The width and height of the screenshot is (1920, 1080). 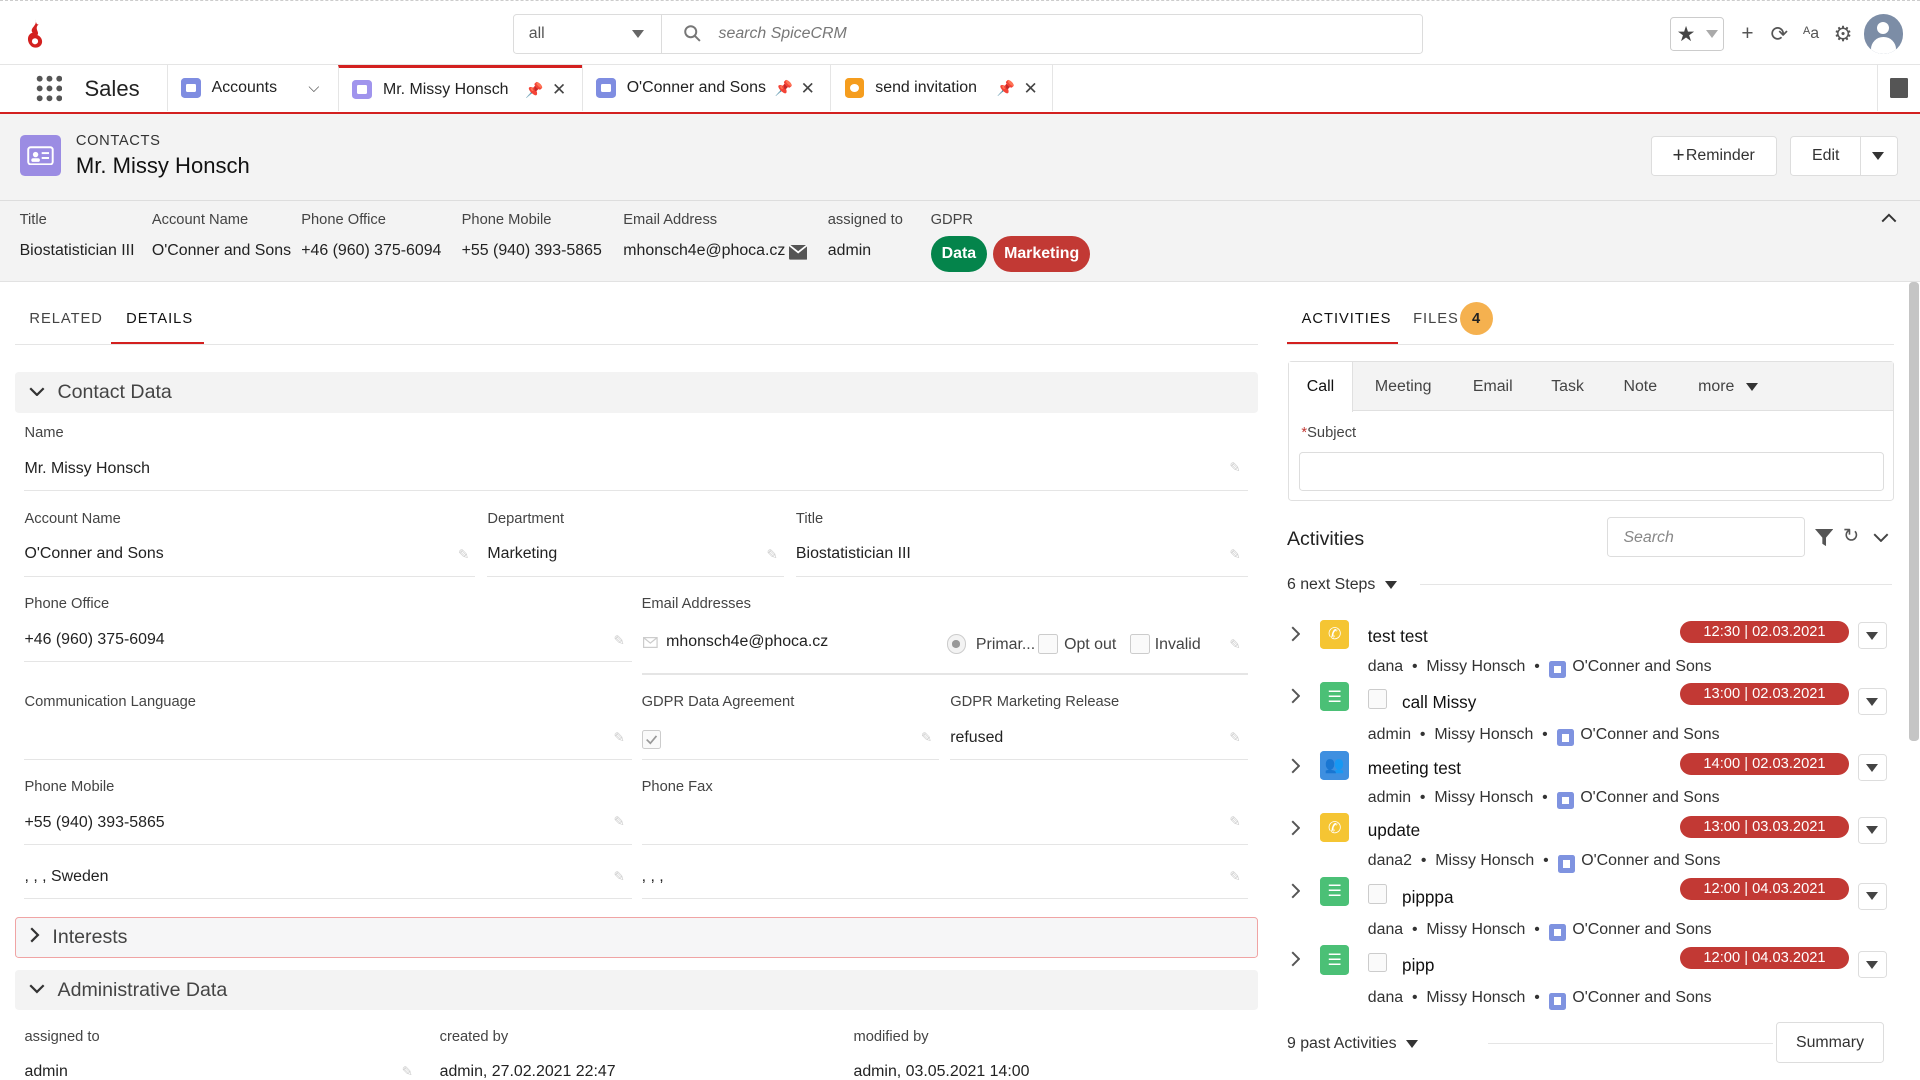 What do you see at coordinates (459, 88) in the screenshot?
I see `tab-contact-missy-honsch: Mr. Missy Honsch 📌 ✕` at bounding box center [459, 88].